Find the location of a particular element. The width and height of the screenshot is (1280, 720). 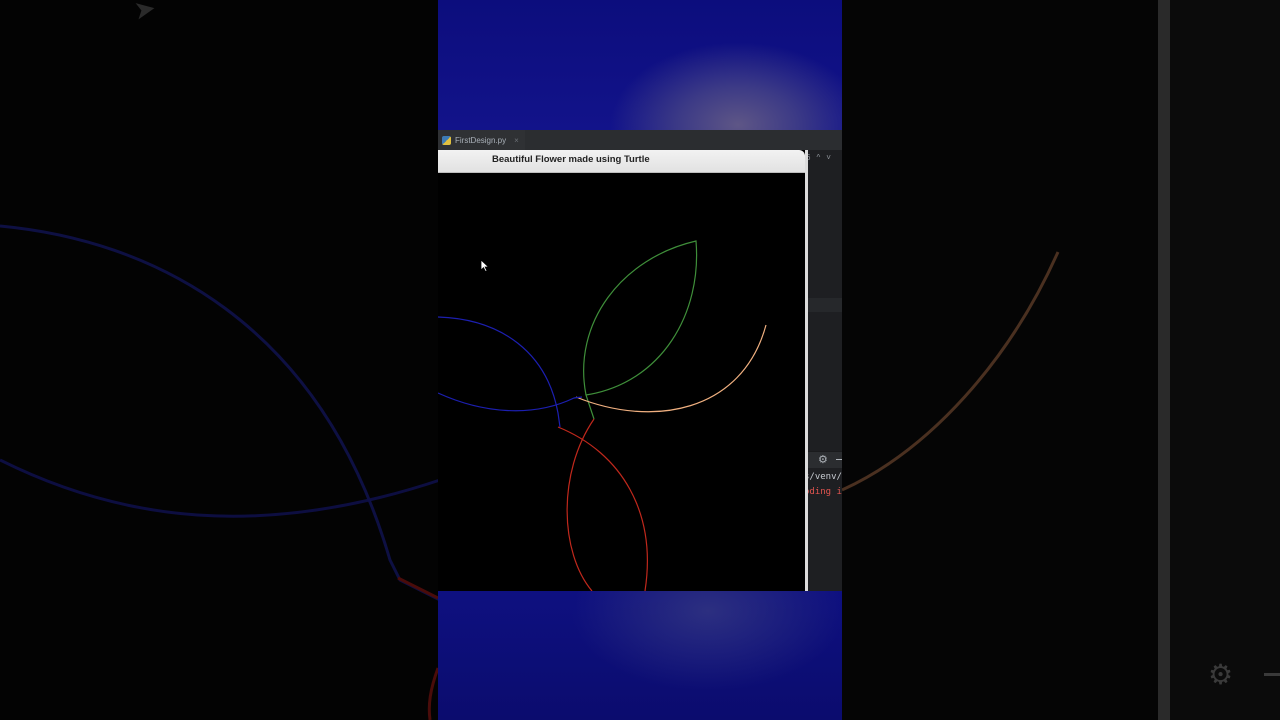

window-titlebar: Beautiful Flower made using Turtle is located at coordinates (621, 161).